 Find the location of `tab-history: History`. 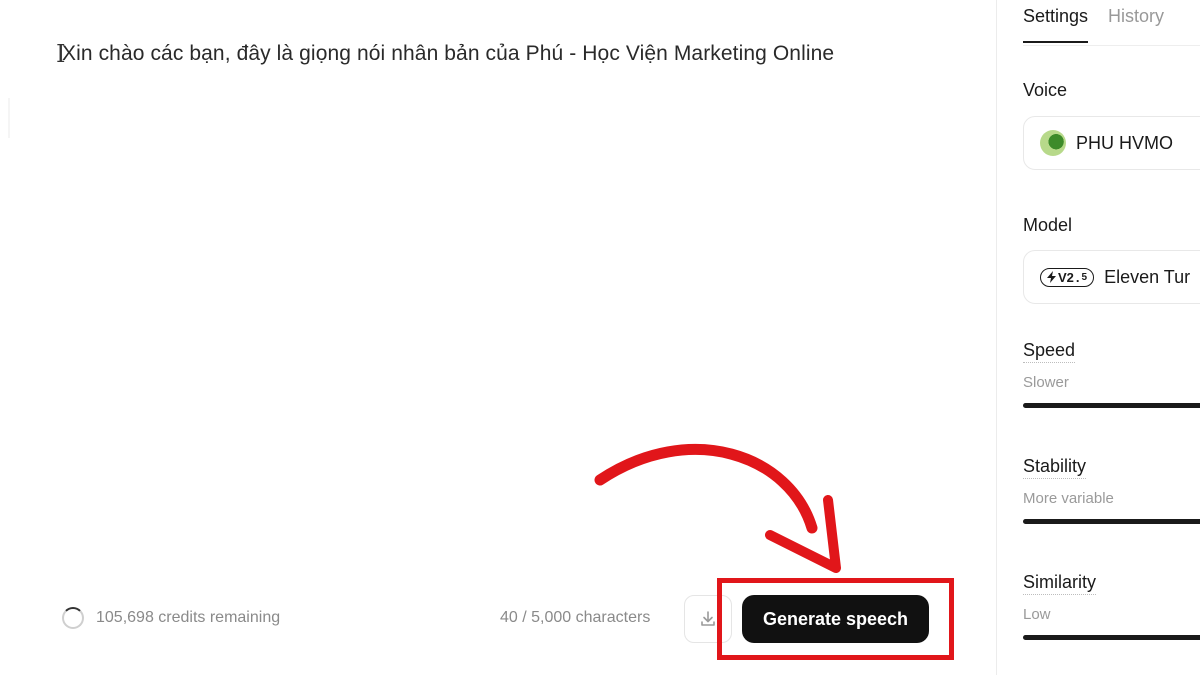

tab-history: History is located at coordinates (1136, 24).